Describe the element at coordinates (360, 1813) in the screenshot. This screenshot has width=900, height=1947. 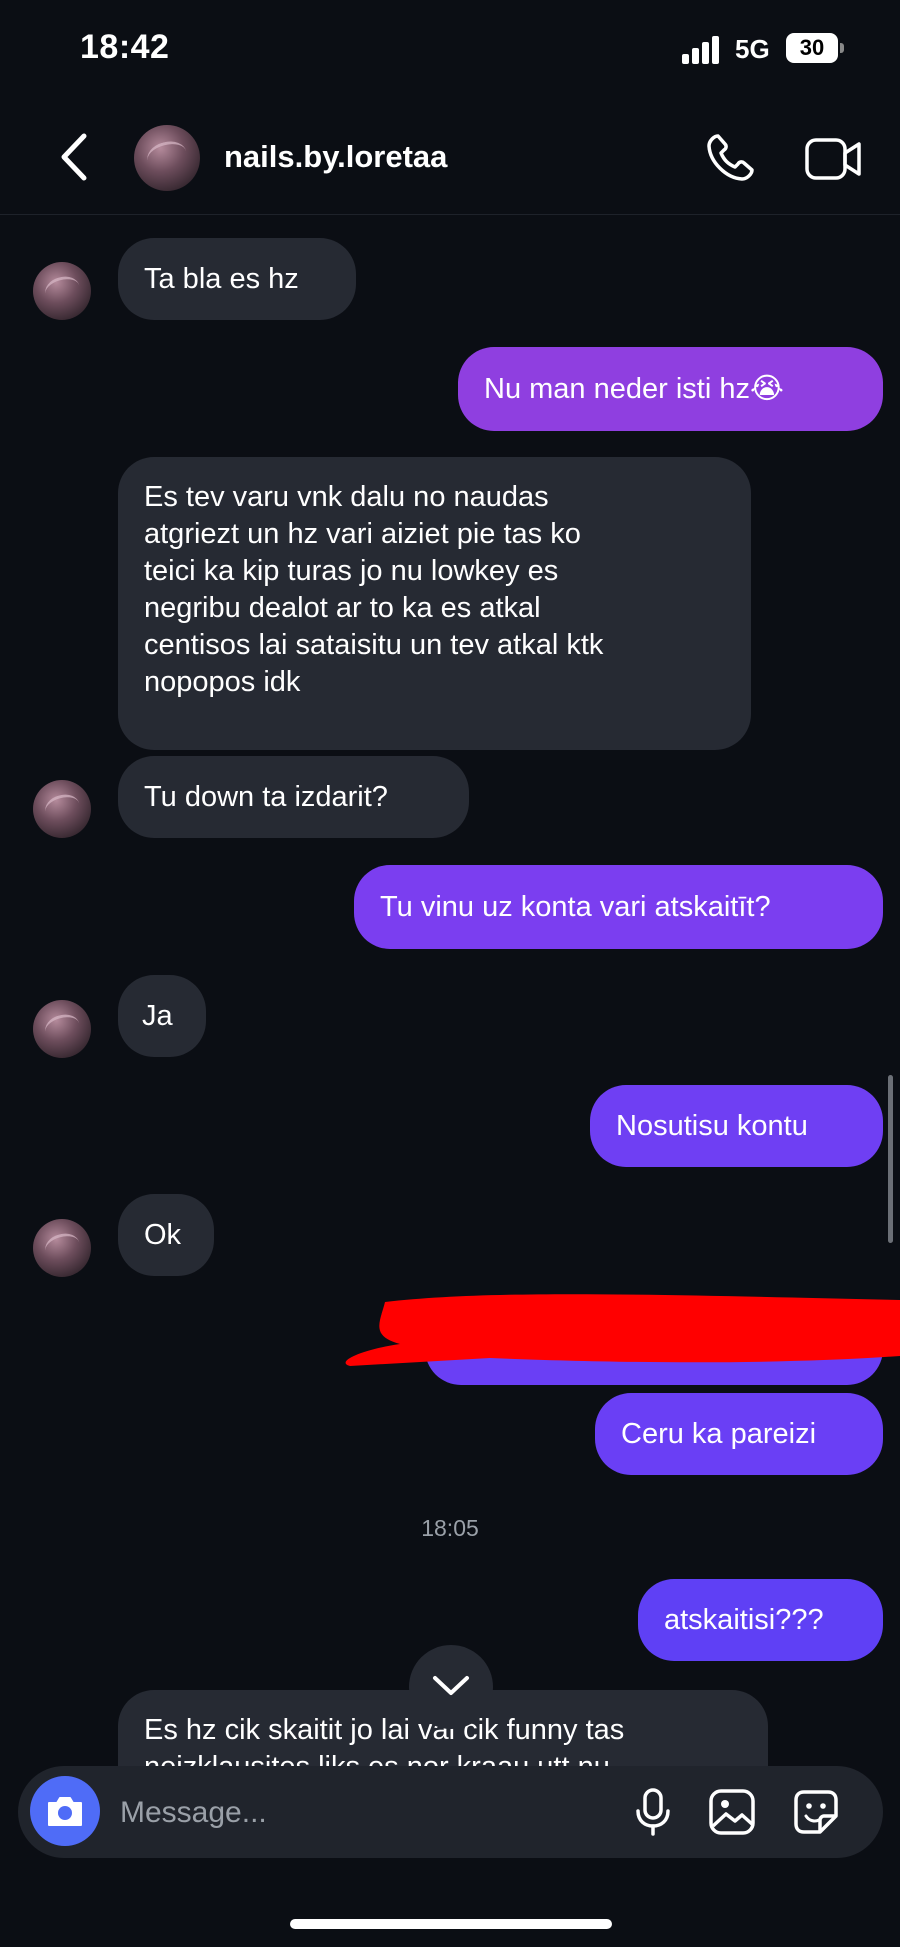
I see `message-input` at that location.